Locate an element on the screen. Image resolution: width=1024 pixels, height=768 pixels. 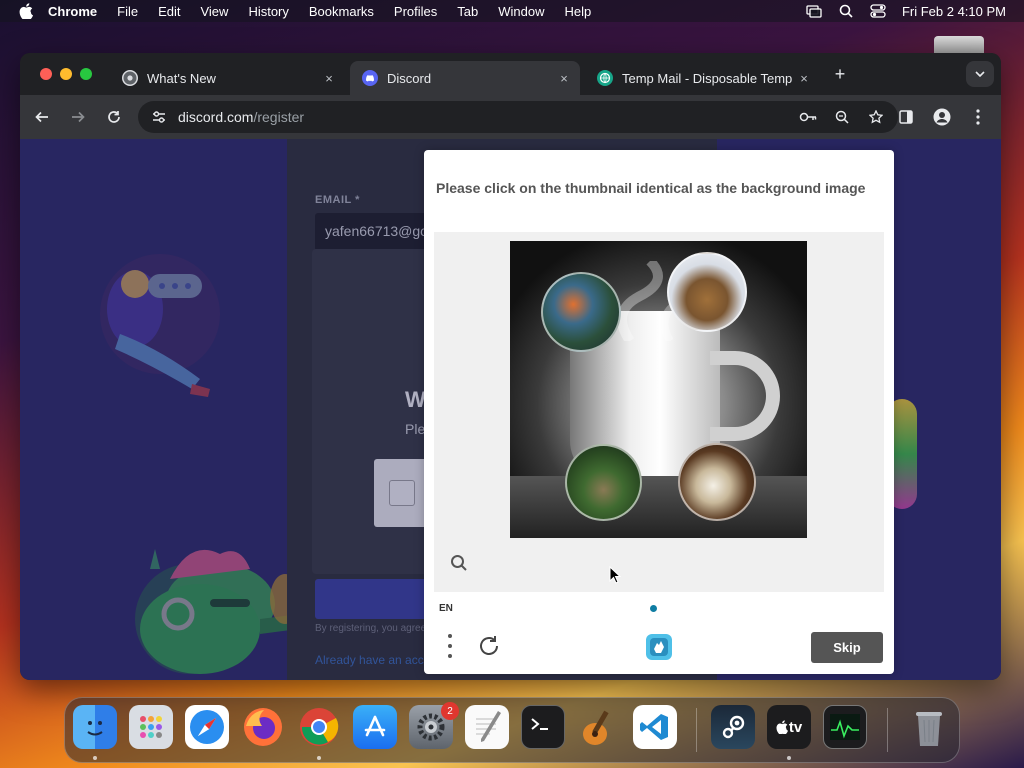
minimize-window-button is located at coordinates (66, 74).